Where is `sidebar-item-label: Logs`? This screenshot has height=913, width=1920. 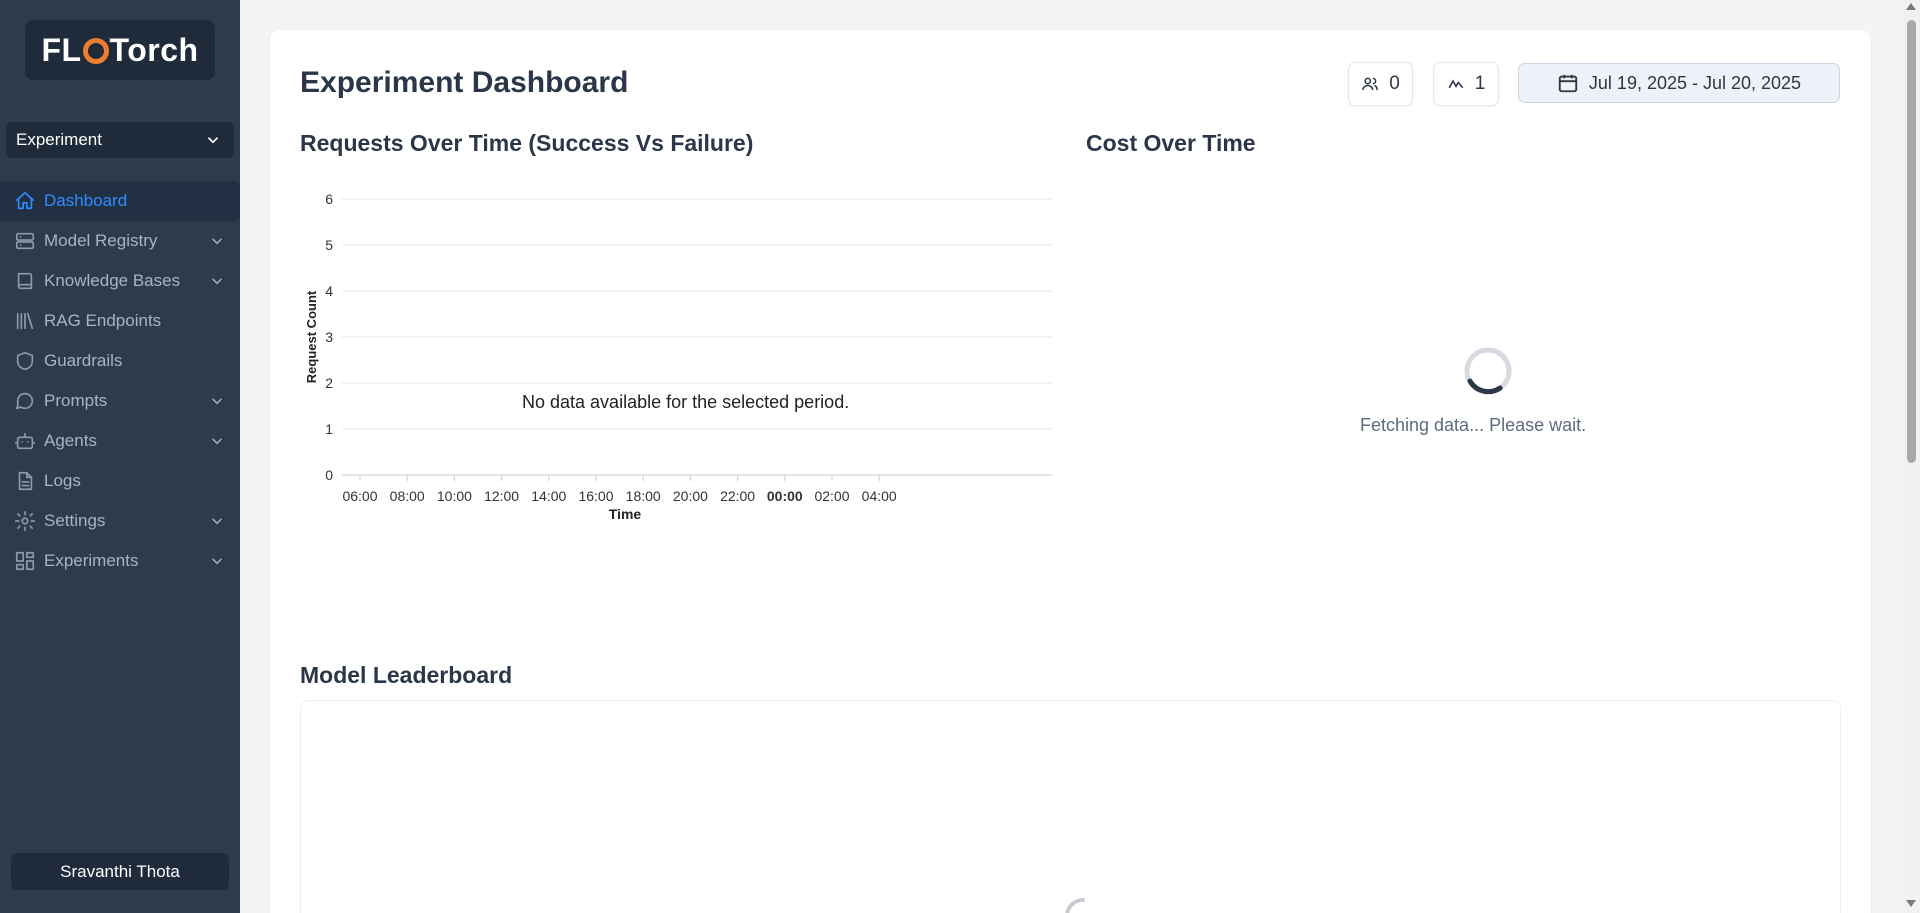
sidebar-item-label: Logs is located at coordinates (62, 480).